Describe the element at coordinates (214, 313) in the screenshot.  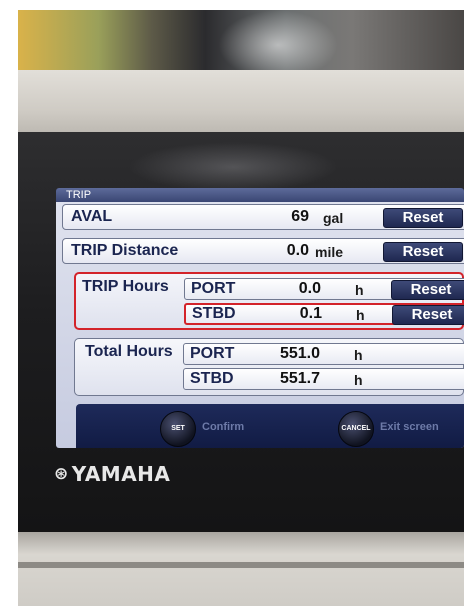
I see `trip-hours-stbd-label: STBD` at that location.